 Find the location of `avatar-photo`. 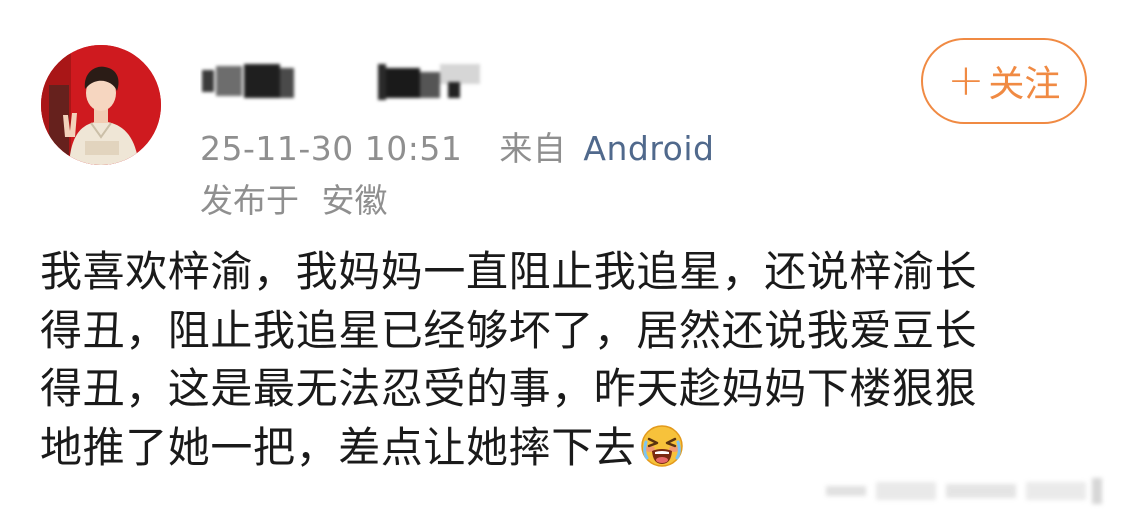

avatar-photo is located at coordinates (101, 105).